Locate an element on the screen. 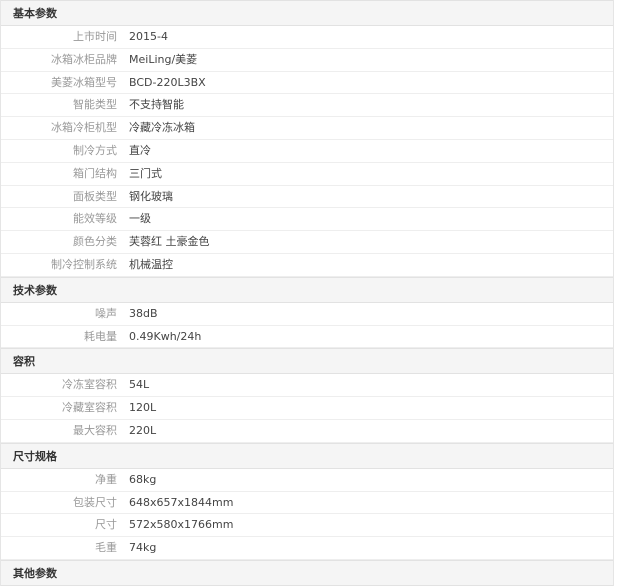 This screenshot has width=619, height=587. spec-label: 智能类型 is located at coordinates (95, 105).